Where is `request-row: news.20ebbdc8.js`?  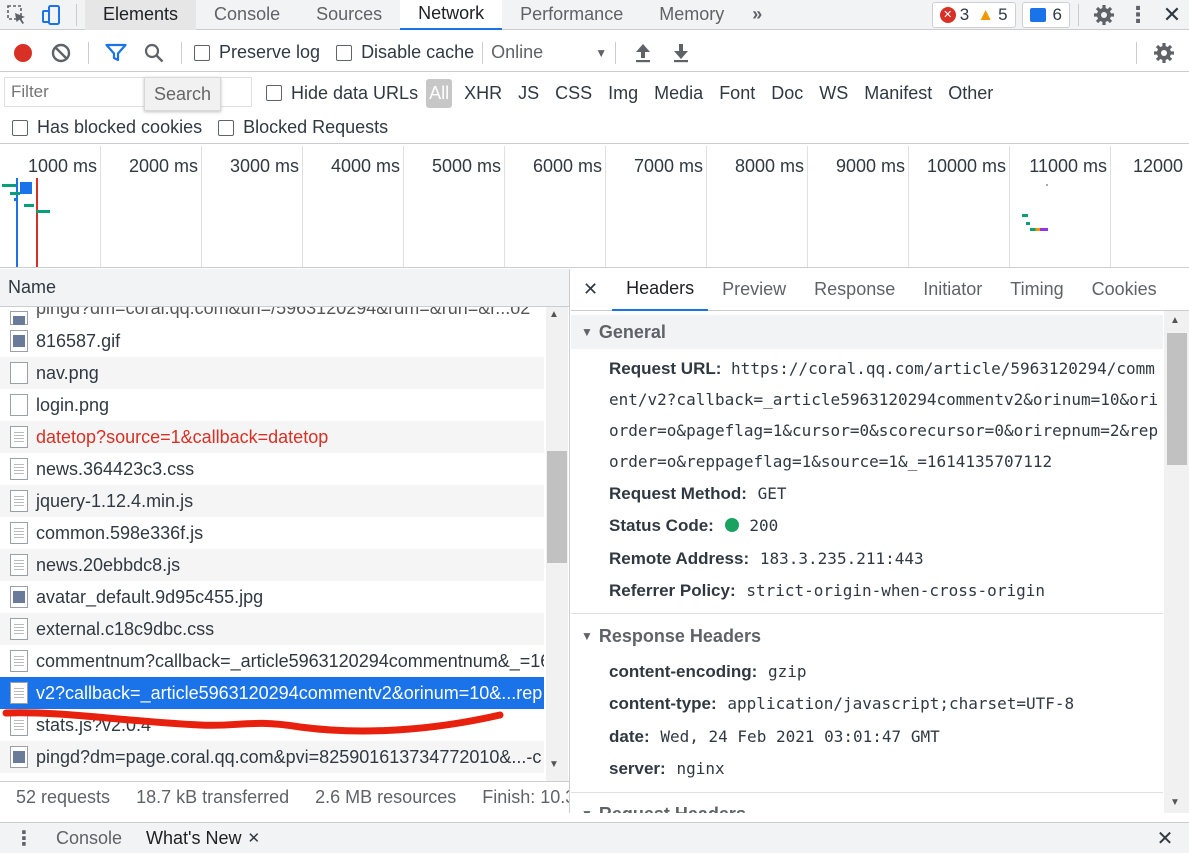
request-row: news.20ebbdc8.js is located at coordinates (272, 565).